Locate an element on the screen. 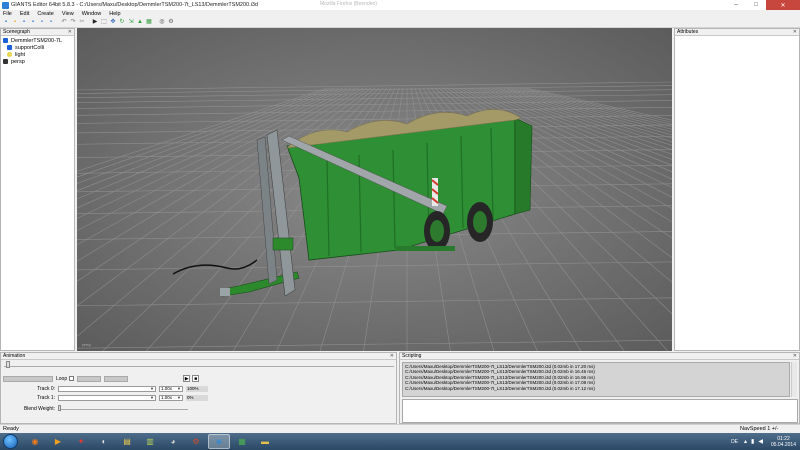 The height and width of the screenshot is (450, 800). export-icon: ▪ is located at coordinates (51, 22).